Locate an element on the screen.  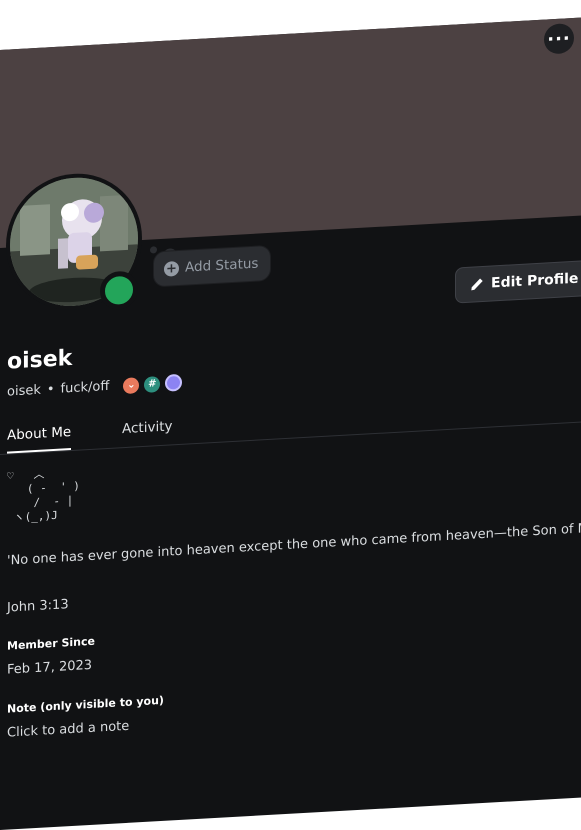
about-me-ascii-art: ♡ ︿ ( - ' ) / - | ヽ(_,)J is located at coordinates (43, 496).